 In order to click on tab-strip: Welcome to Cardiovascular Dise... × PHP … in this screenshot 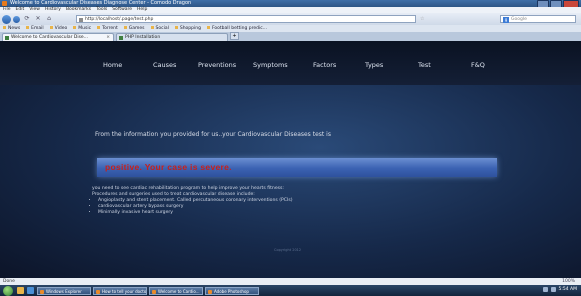, I will do `click(290, 36)`.